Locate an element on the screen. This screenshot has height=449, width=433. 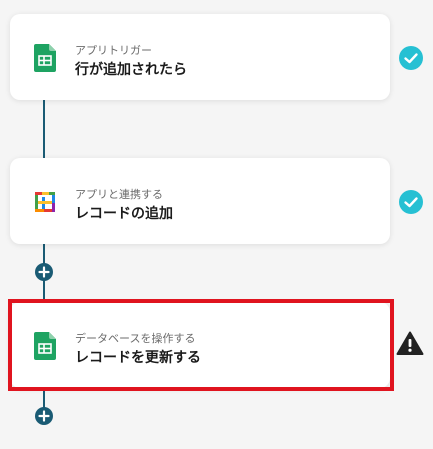
step-subtitle: アプリトリガー is located at coordinates (113, 50).